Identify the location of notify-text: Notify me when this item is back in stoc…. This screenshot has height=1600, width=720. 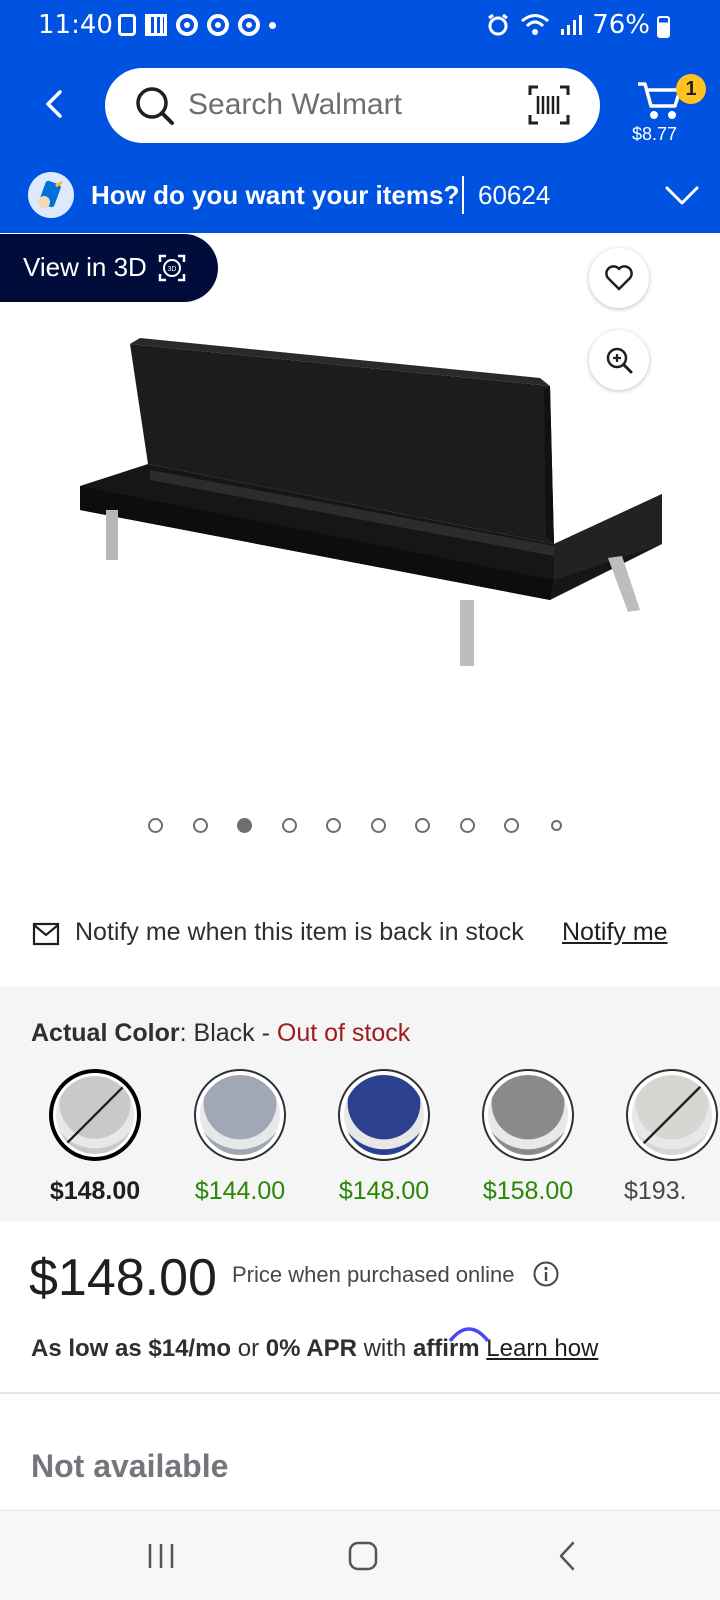
(299, 932).